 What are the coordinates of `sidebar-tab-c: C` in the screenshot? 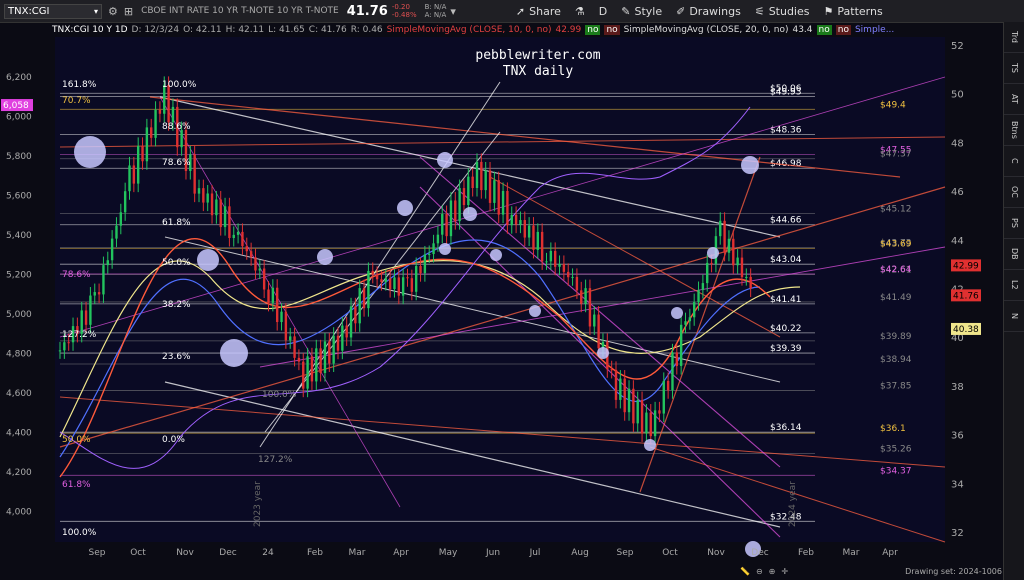 It's located at (1014, 161).